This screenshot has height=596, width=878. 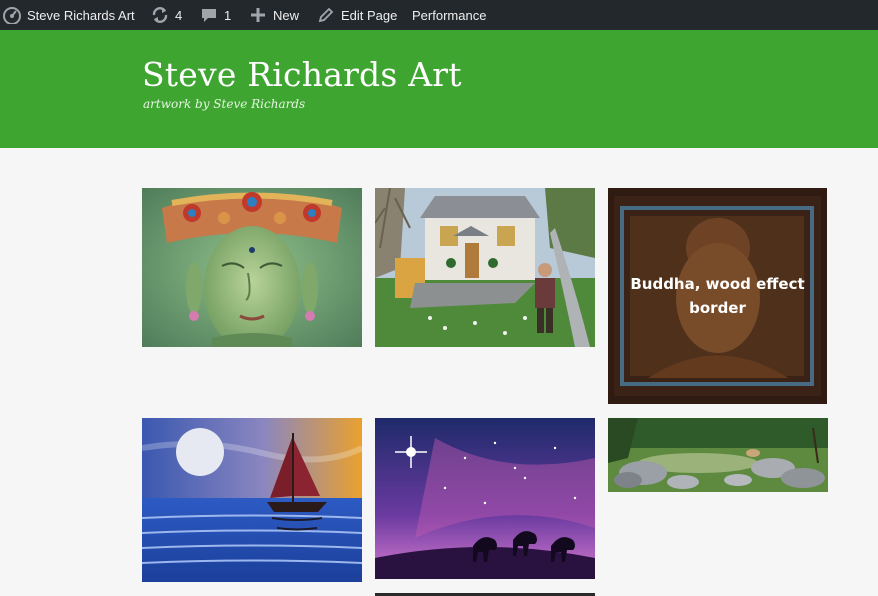 I want to click on admin-site-name: Steve Richards Art, so click(x=81, y=15).